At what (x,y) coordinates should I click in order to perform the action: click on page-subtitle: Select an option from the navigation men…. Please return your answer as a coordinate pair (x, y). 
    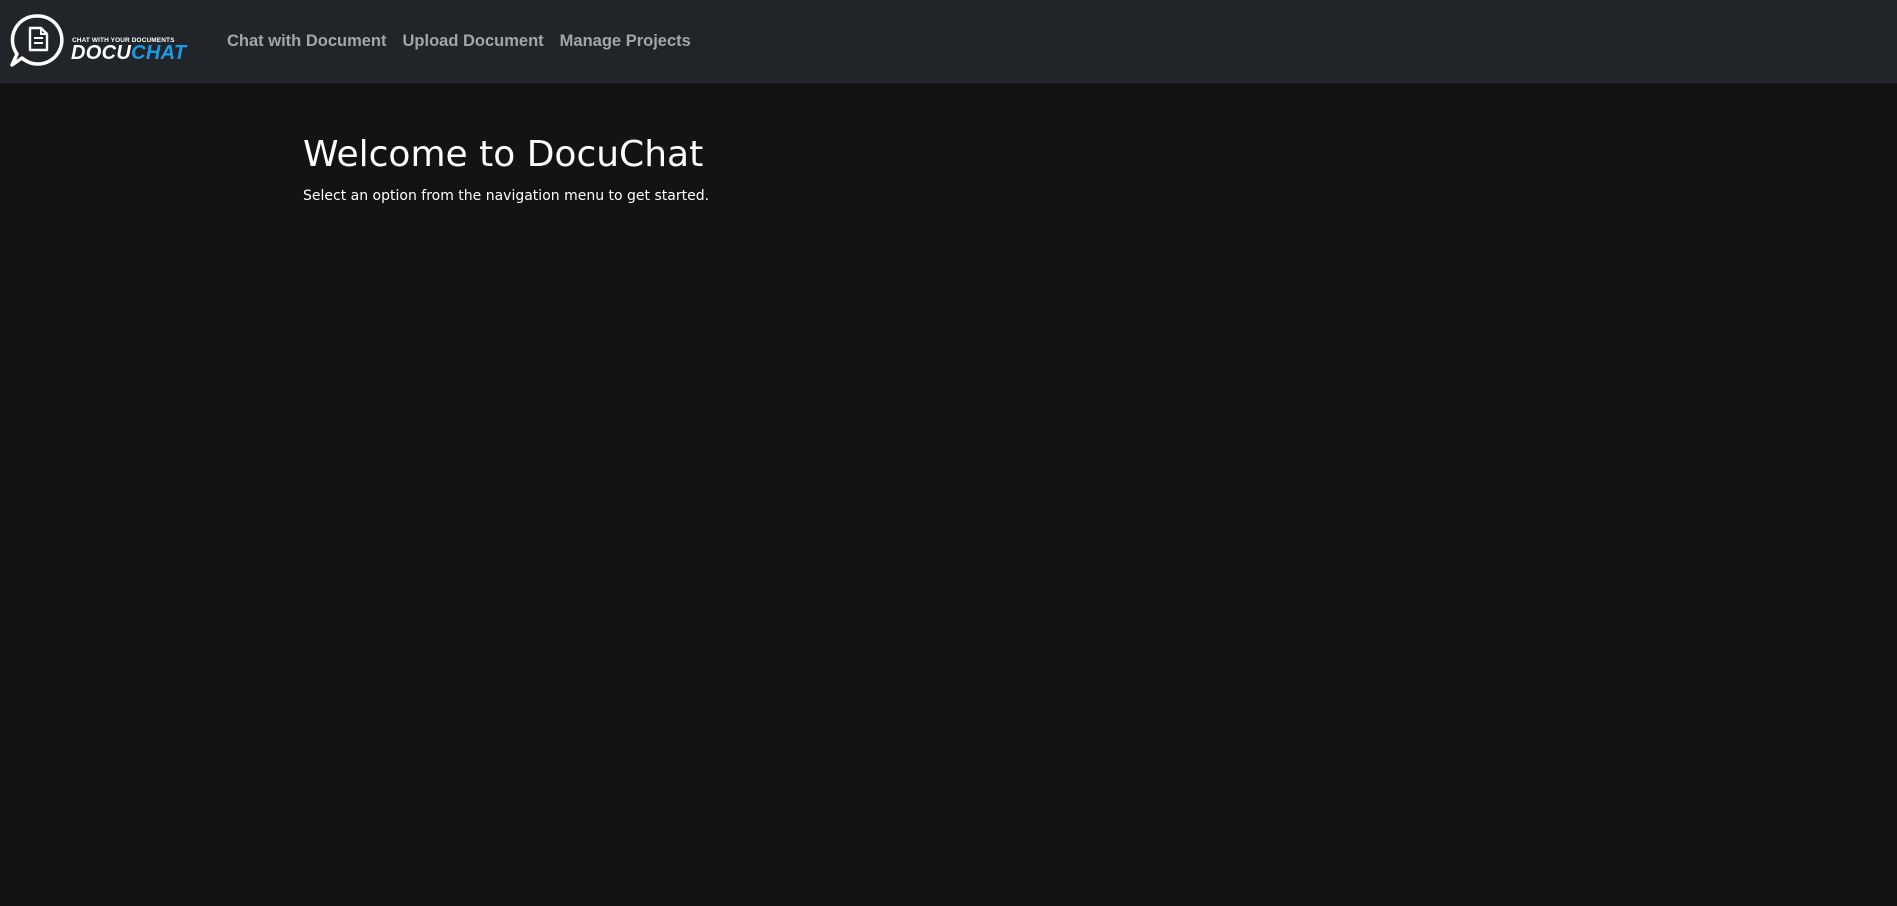
    Looking at the image, I should click on (506, 196).